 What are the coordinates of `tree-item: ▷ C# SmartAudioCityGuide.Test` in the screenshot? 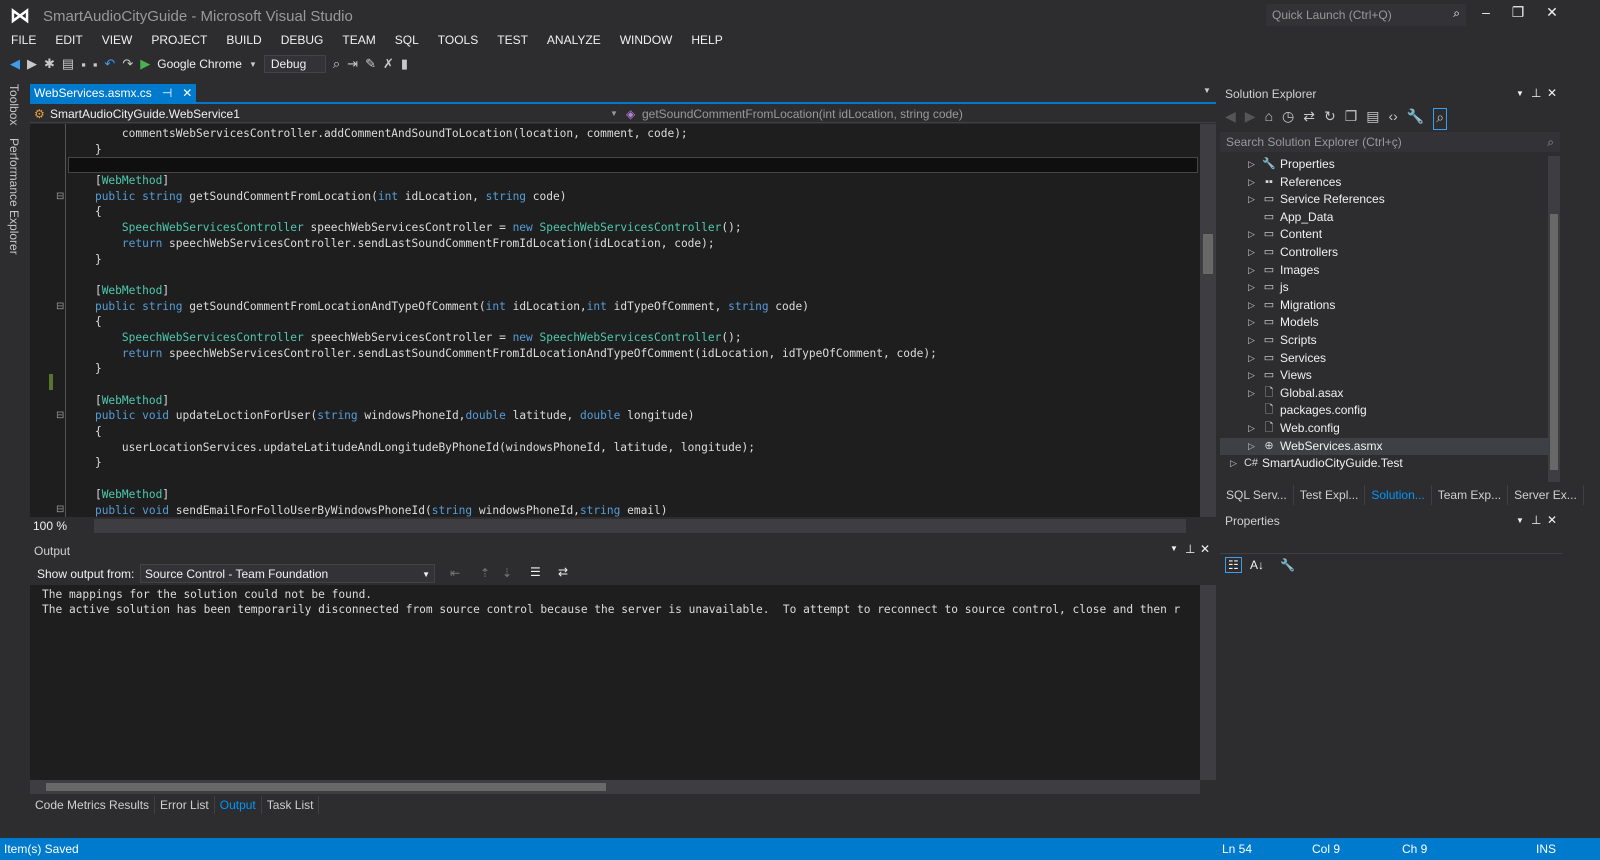 It's located at (1384, 464).